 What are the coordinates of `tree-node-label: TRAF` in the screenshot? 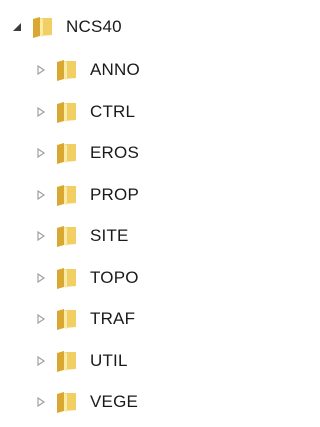 It's located at (113, 318).